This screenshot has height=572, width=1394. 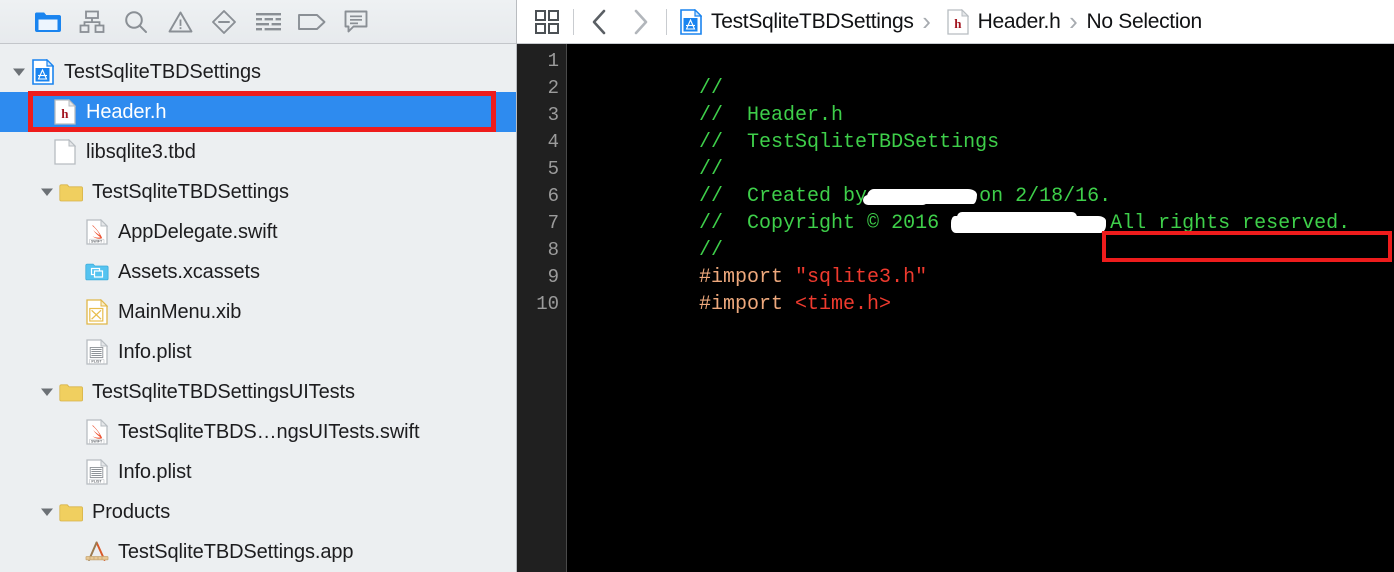 What do you see at coordinates (136, 22) in the screenshot?
I see `search-icon` at bounding box center [136, 22].